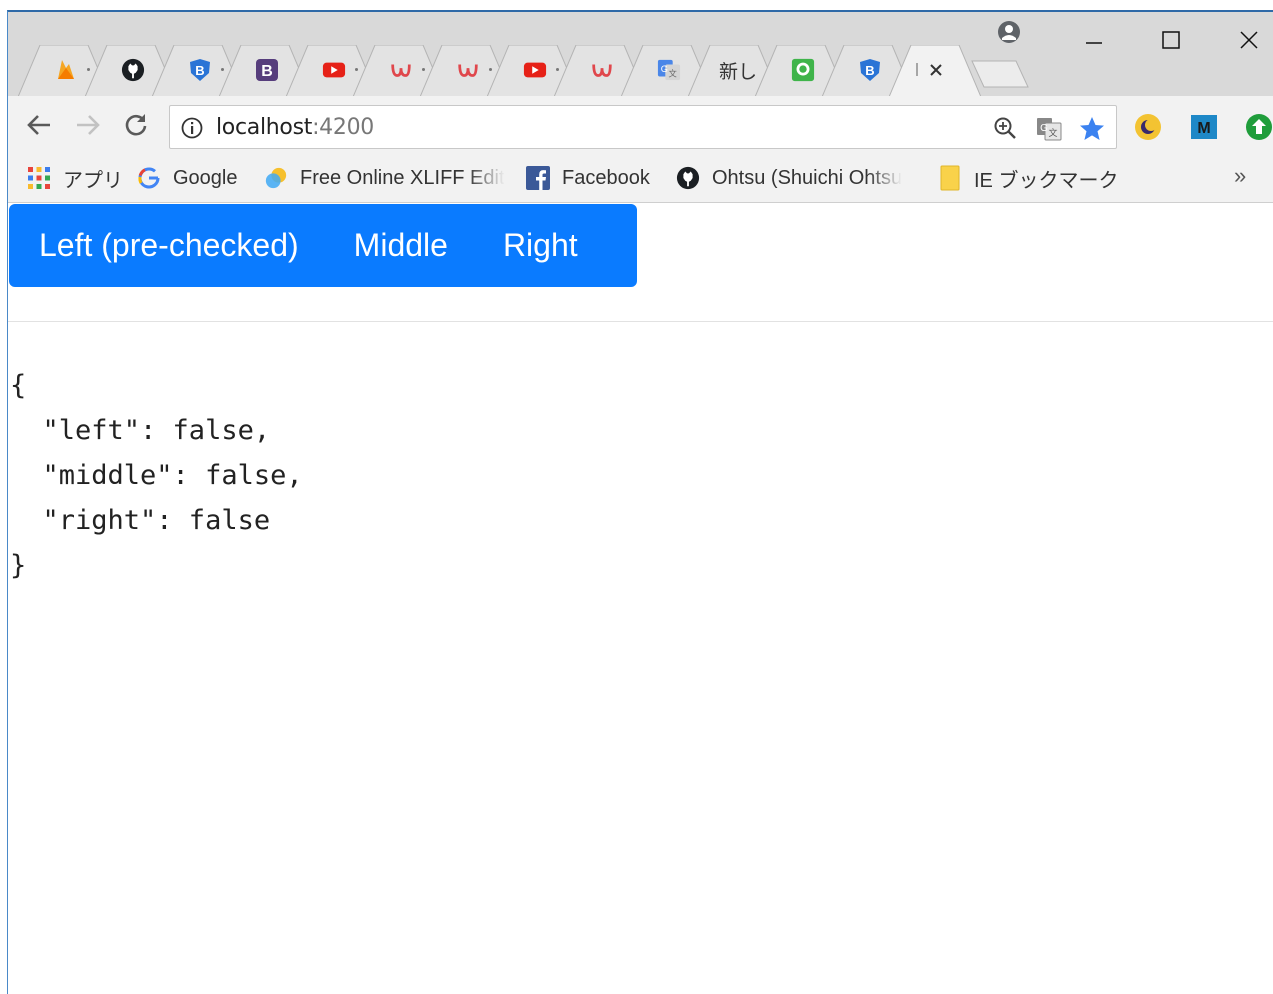 The height and width of the screenshot is (994, 1273). What do you see at coordinates (66, 70) in the screenshot?
I see `firebase-icon` at bounding box center [66, 70].